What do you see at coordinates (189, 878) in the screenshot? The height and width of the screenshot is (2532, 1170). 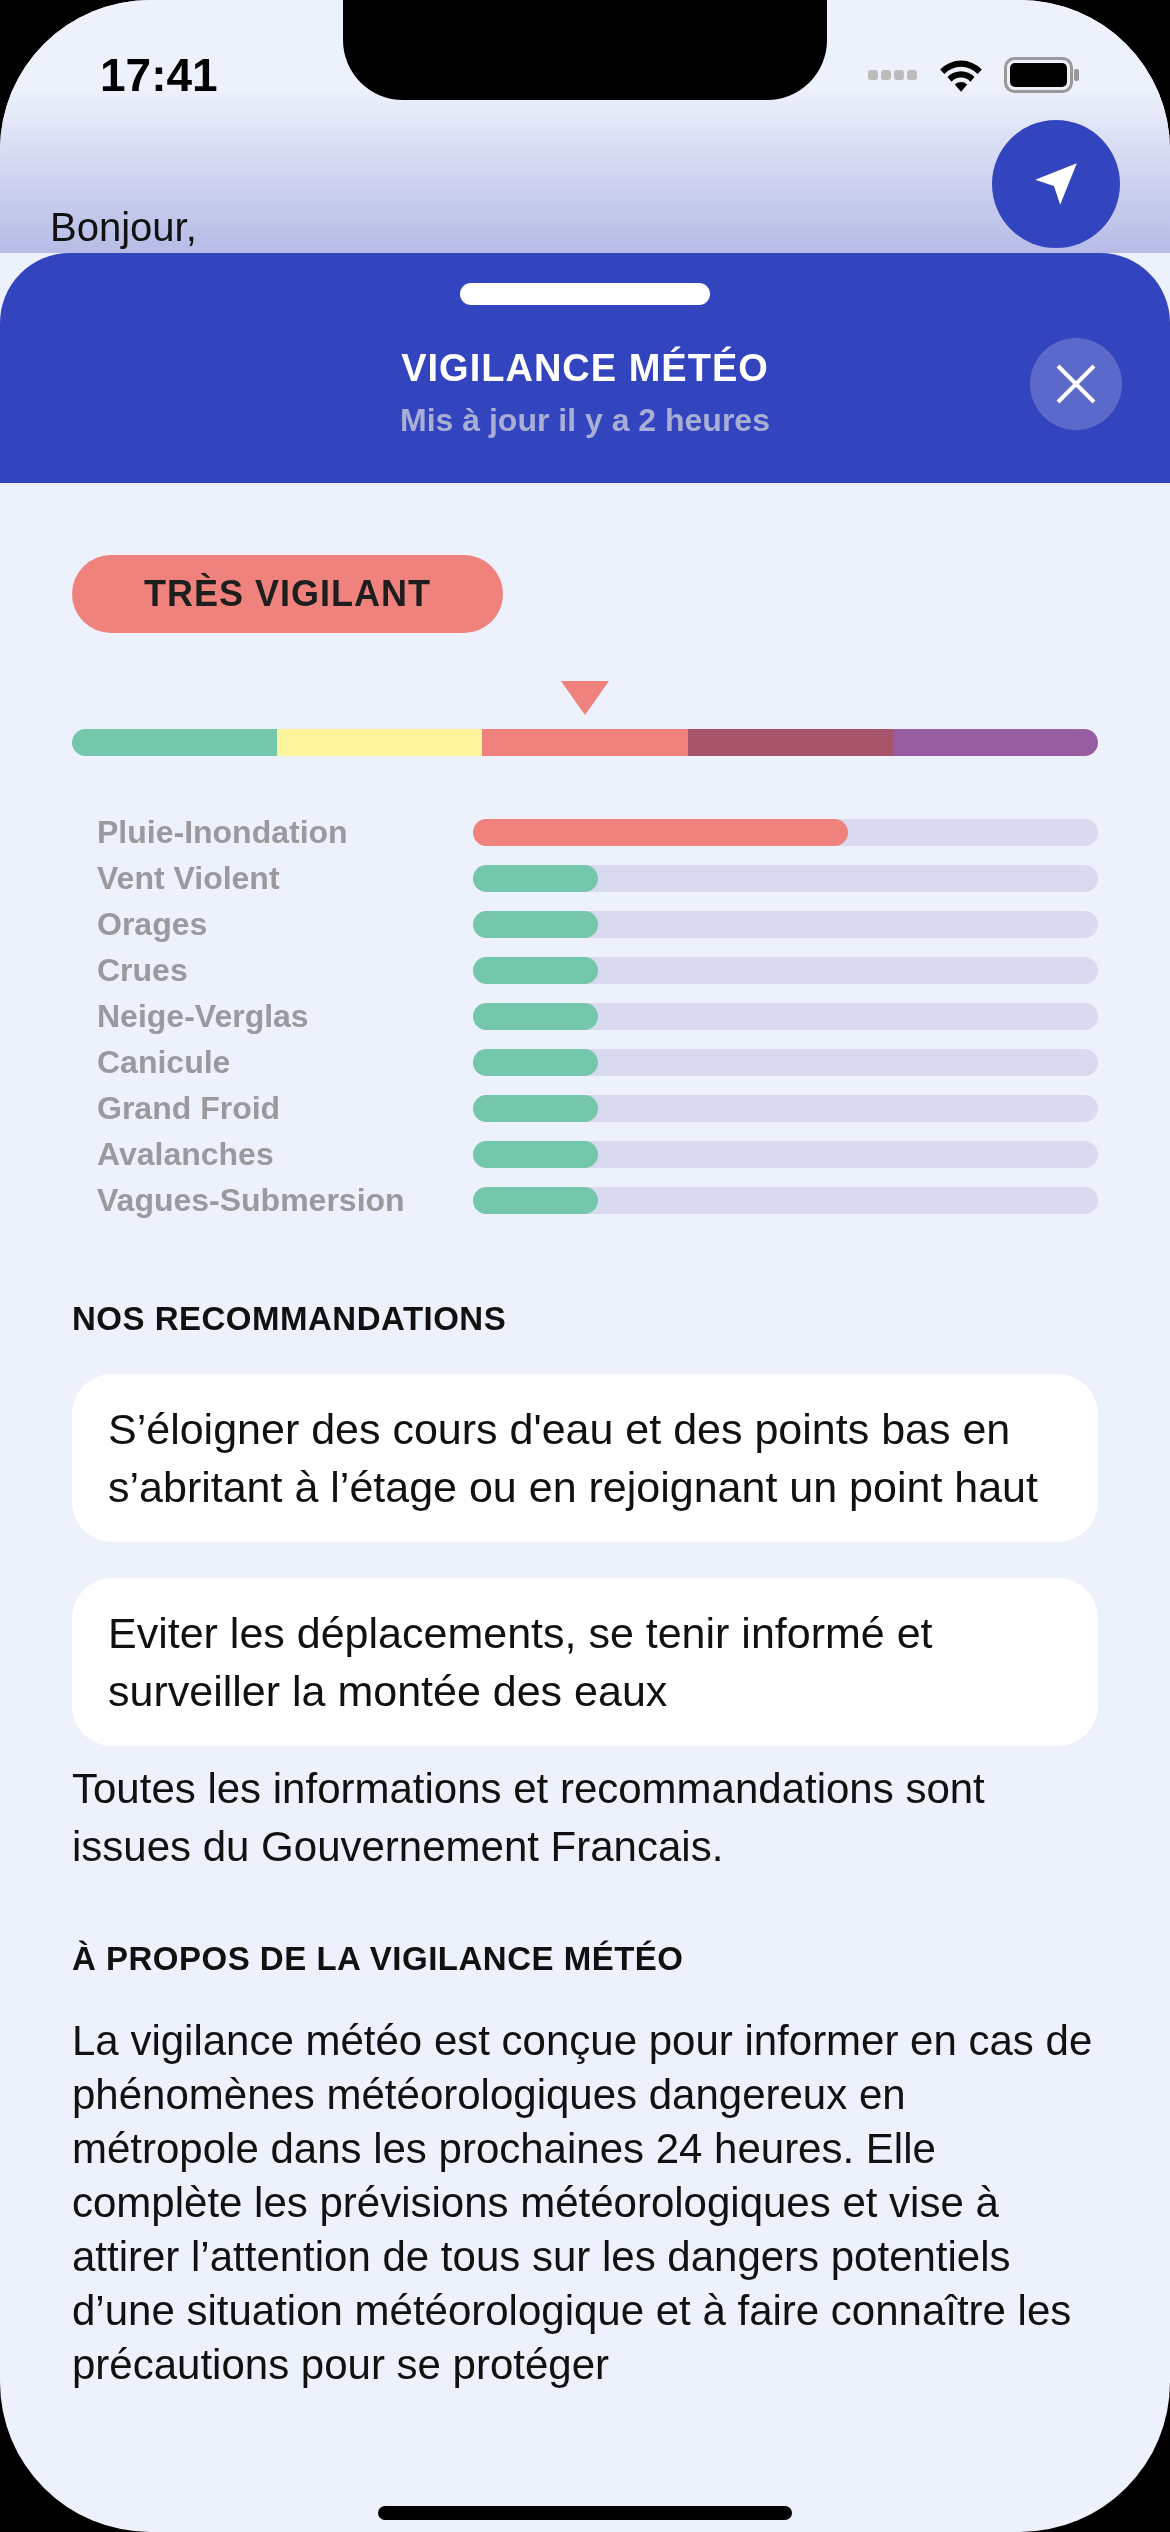 I see `risk-label: Vent Violent` at bounding box center [189, 878].